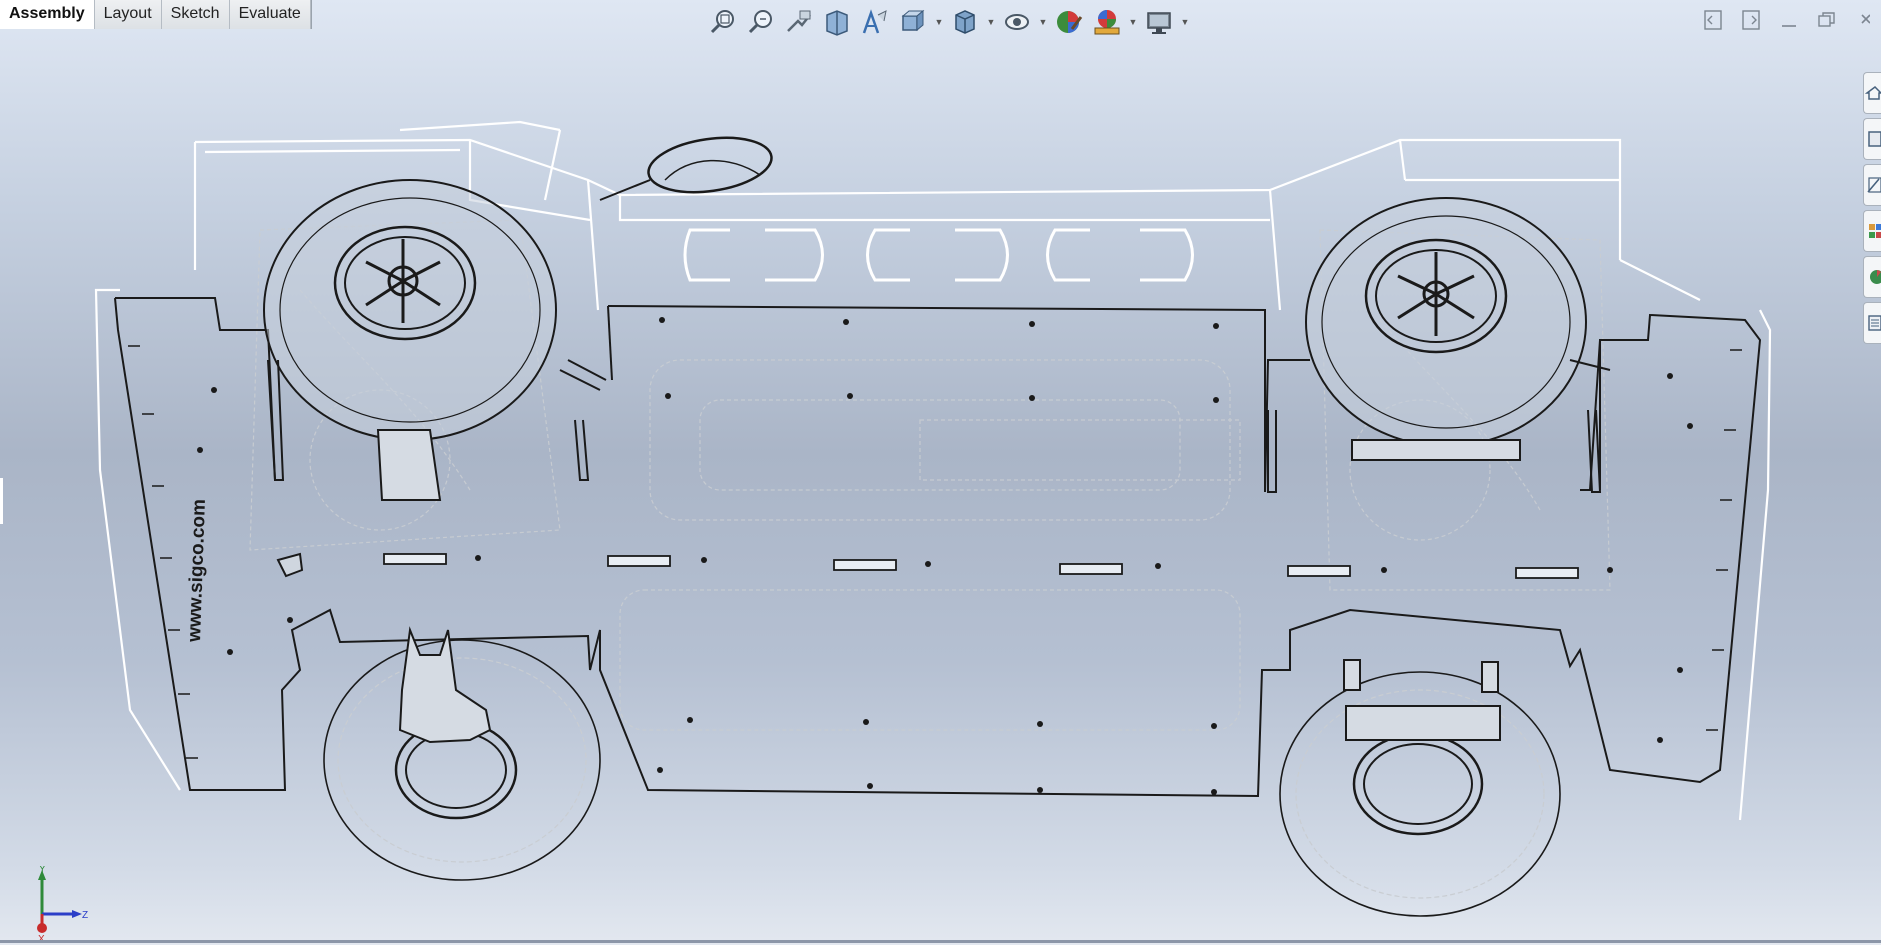 Image resolution: width=1881 pixels, height=945 pixels. What do you see at coordinates (1, 501) in the screenshot?
I see `feature-tree-handle` at bounding box center [1, 501].